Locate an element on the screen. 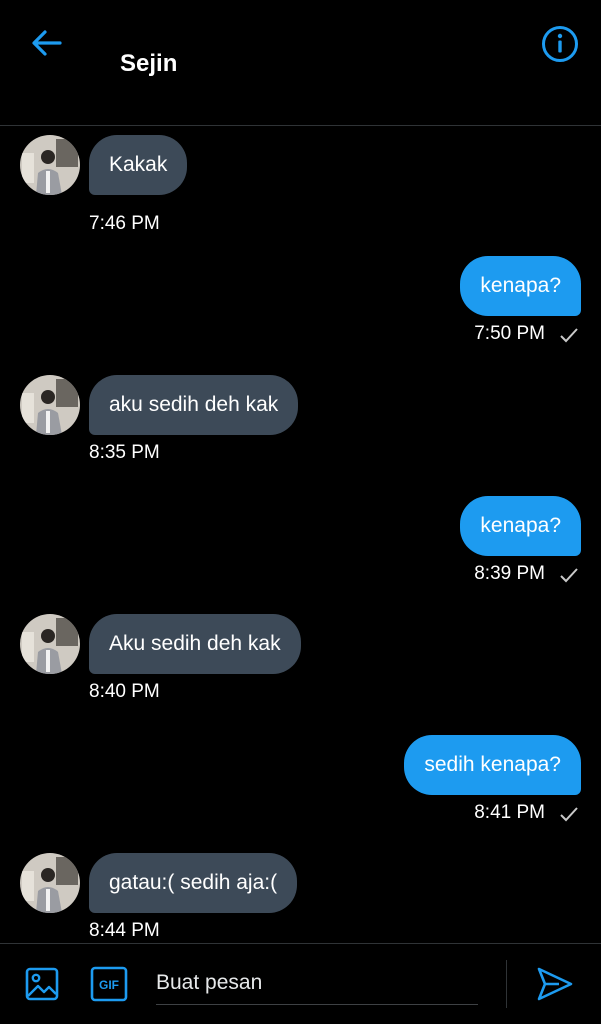  message-incoming: gatau:( sedih aja:( 8:44 PM is located at coordinates (300, 898).